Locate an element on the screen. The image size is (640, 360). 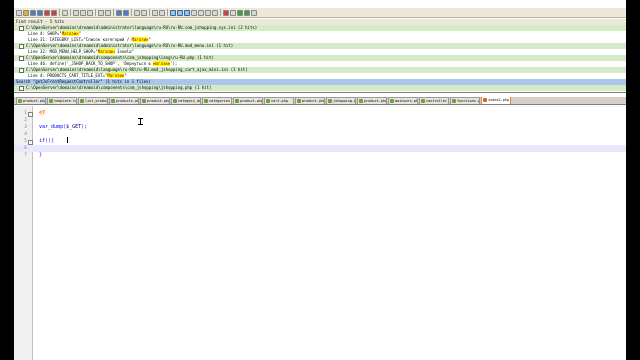
tab-label: template.tmpl.php is located at coordinates (65, 101).